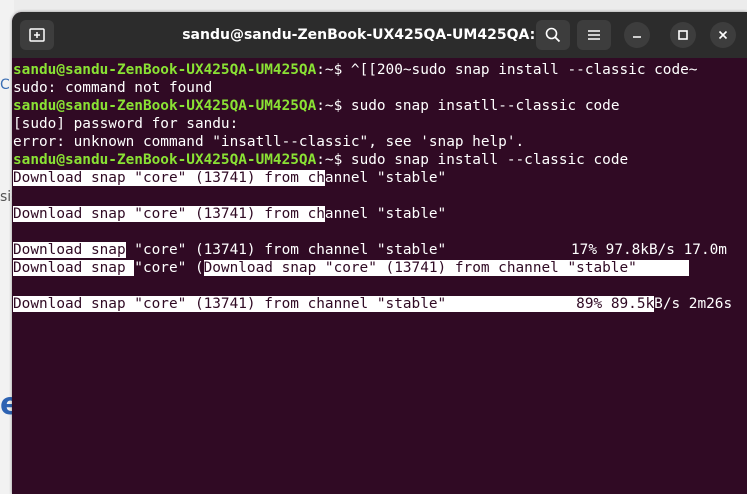  I want to click on new-tab-icon, so click(37, 35).